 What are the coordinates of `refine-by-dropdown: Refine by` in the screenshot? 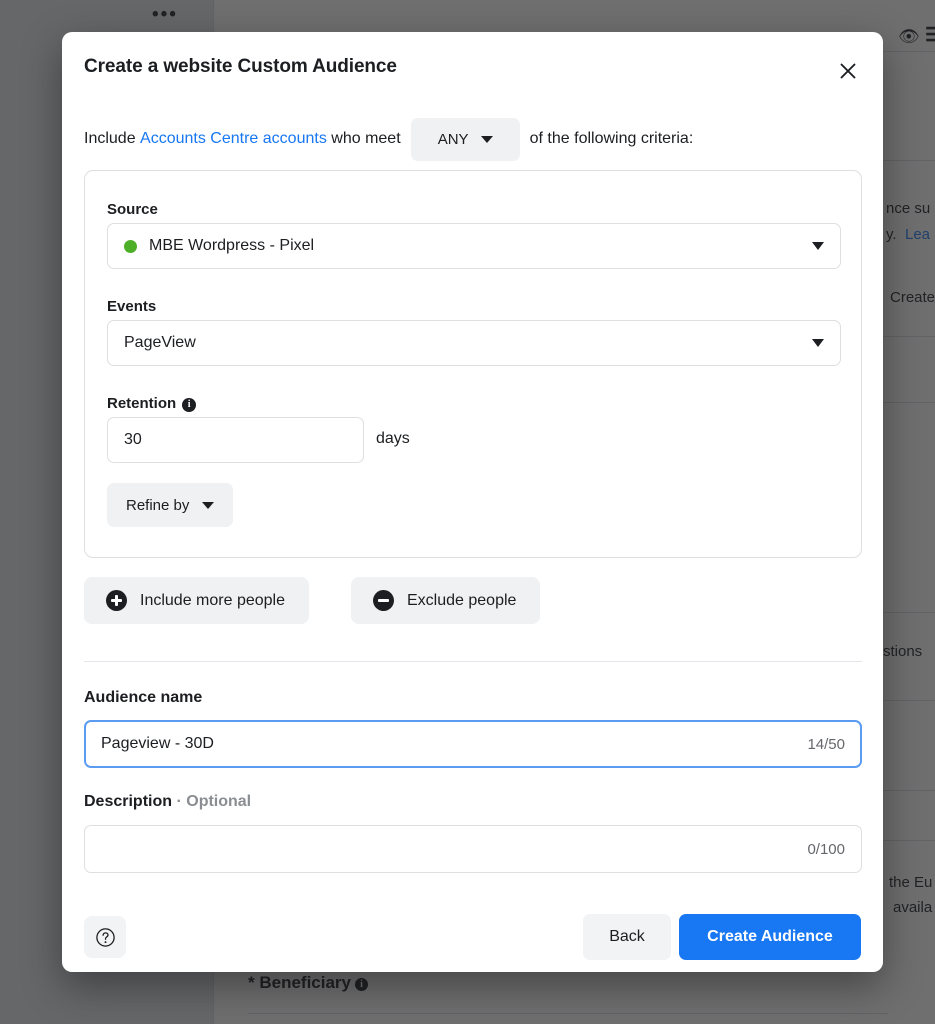 It's located at (170, 505).